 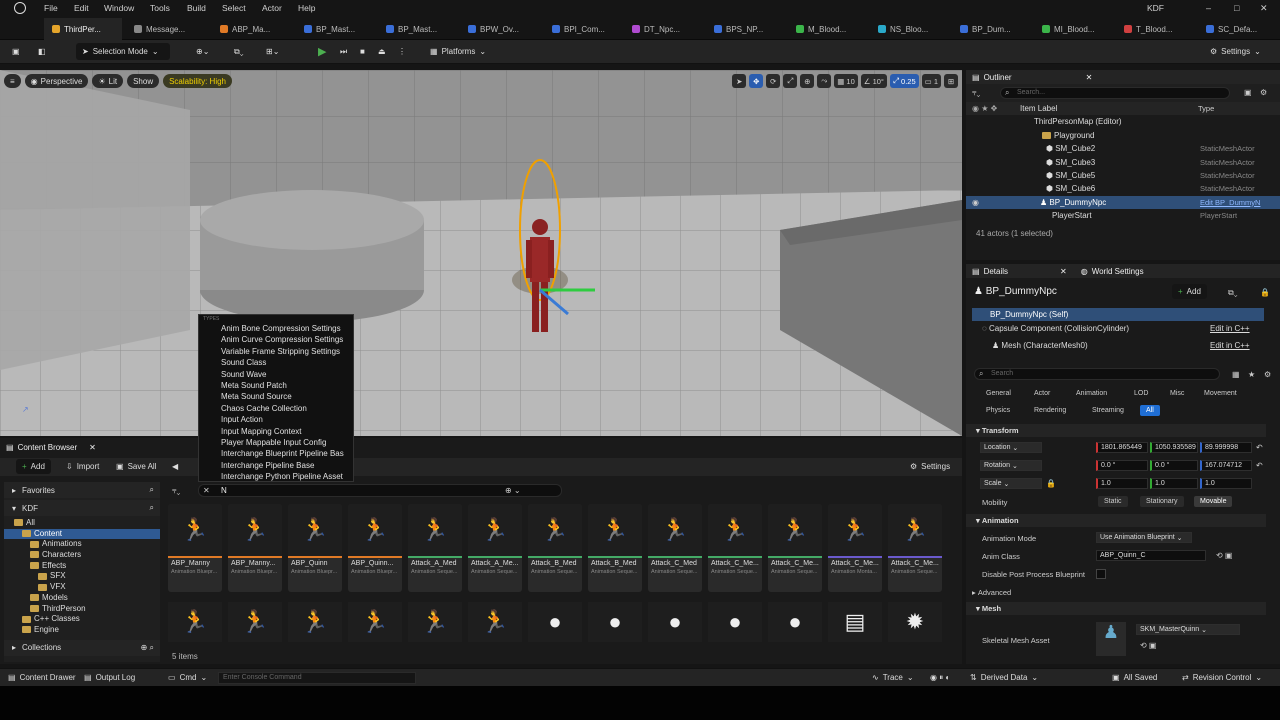 What do you see at coordinates (276, 351) in the screenshot?
I see `dropdown-item: Variable Frame Stripping Settings` at bounding box center [276, 351].